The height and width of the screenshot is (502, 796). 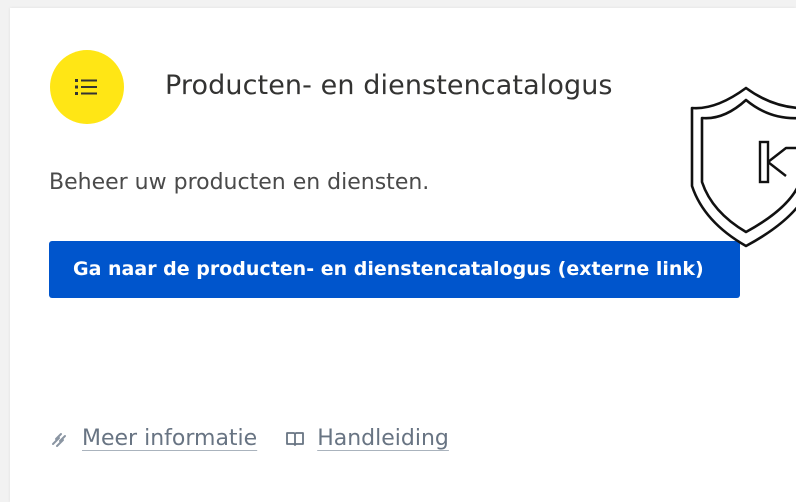 What do you see at coordinates (742, 170) in the screenshot?
I see `shield-icon` at bounding box center [742, 170].